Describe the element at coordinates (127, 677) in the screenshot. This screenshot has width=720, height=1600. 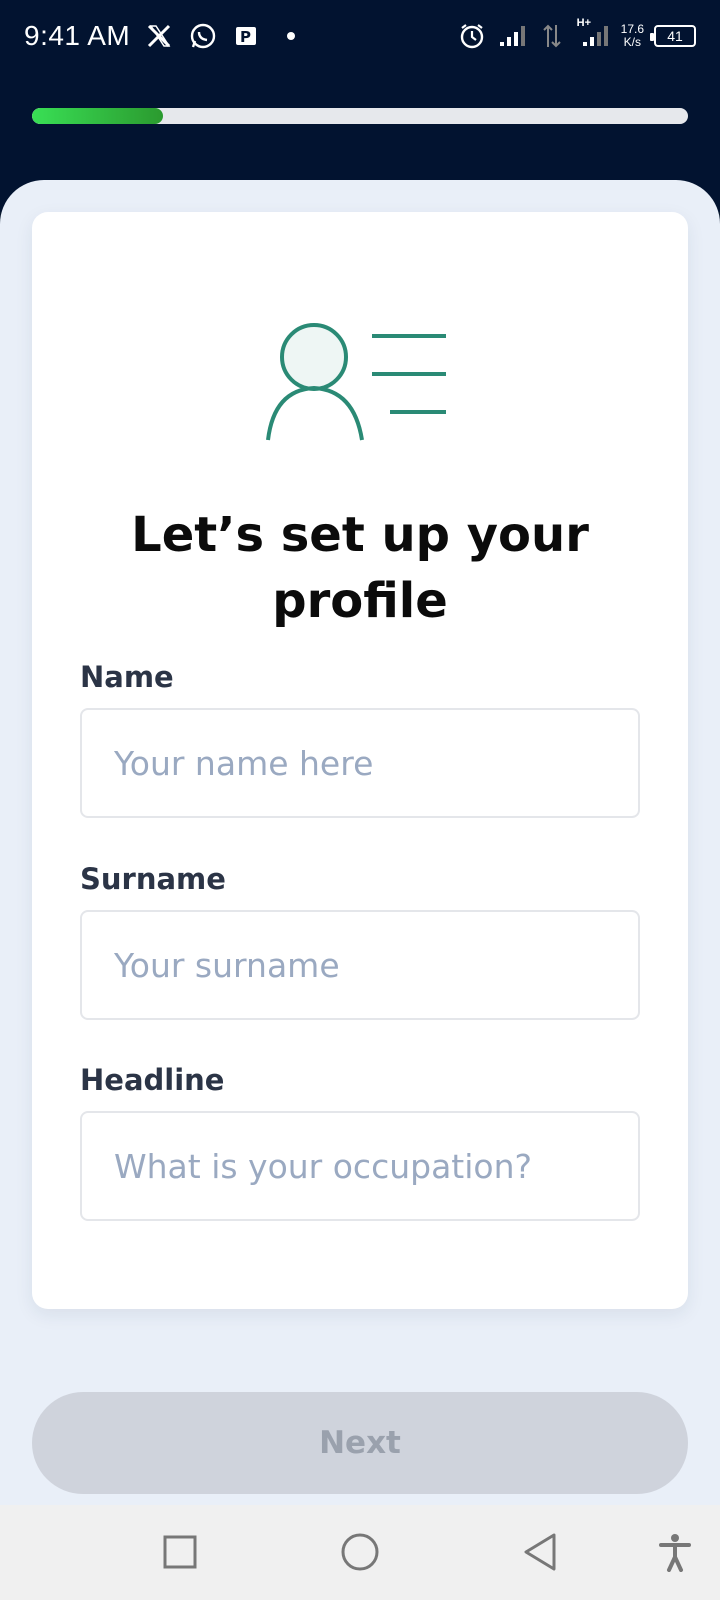
I see `name-label: Name` at that location.